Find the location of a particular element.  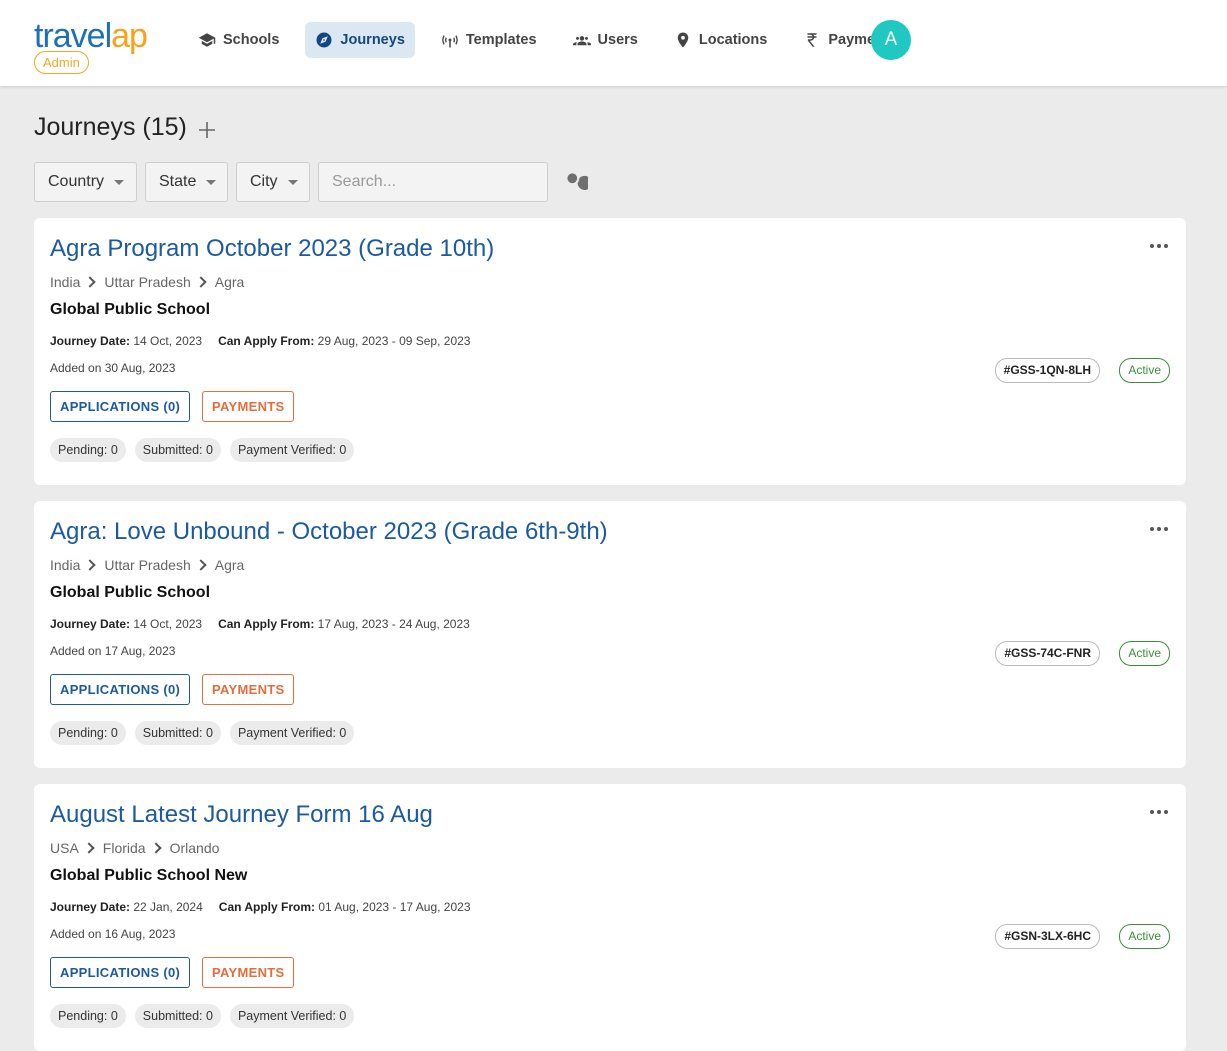

search-input is located at coordinates (433, 182).